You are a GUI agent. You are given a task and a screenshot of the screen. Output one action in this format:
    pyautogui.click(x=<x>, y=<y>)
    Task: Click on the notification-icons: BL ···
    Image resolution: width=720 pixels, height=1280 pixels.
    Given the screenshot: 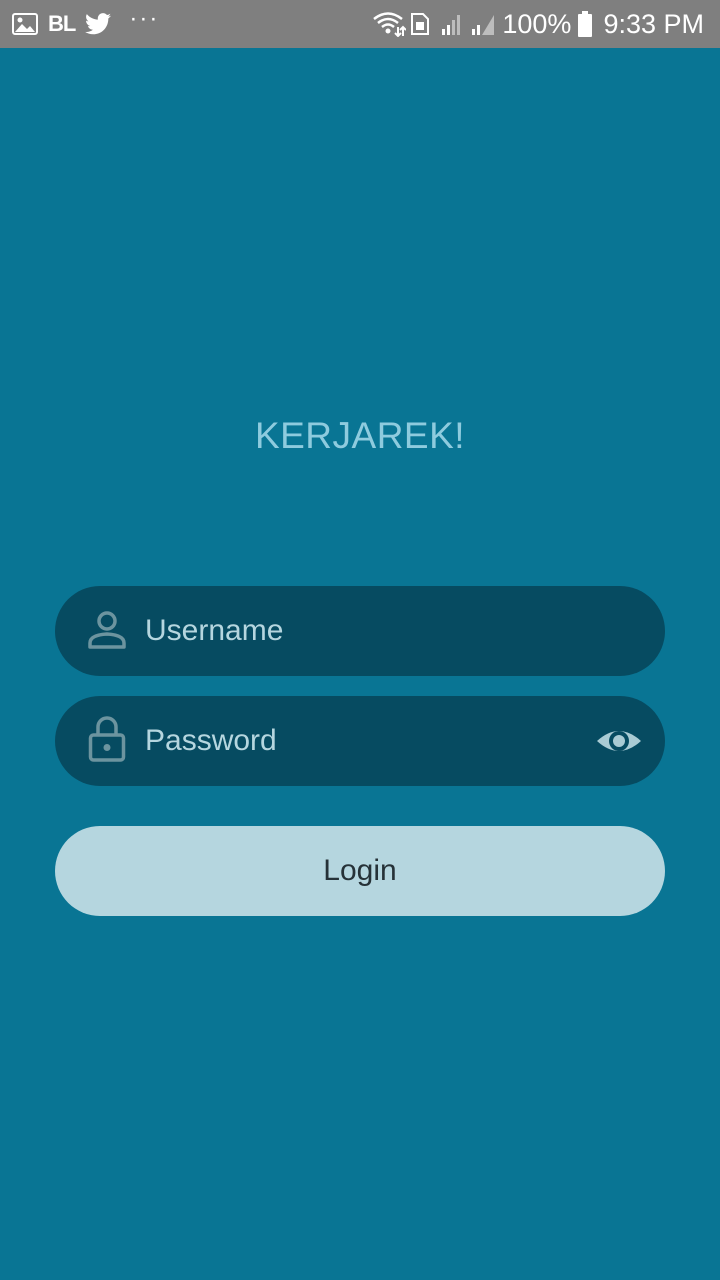 What is the action you would take?
    pyautogui.click(x=85, y=24)
    